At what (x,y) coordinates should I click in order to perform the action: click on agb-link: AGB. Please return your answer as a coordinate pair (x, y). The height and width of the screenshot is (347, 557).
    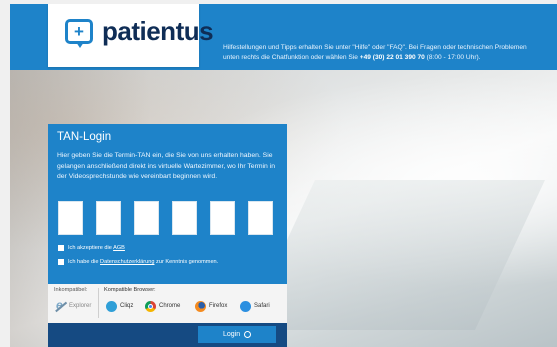
    Looking at the image, I should click on (119, 248).